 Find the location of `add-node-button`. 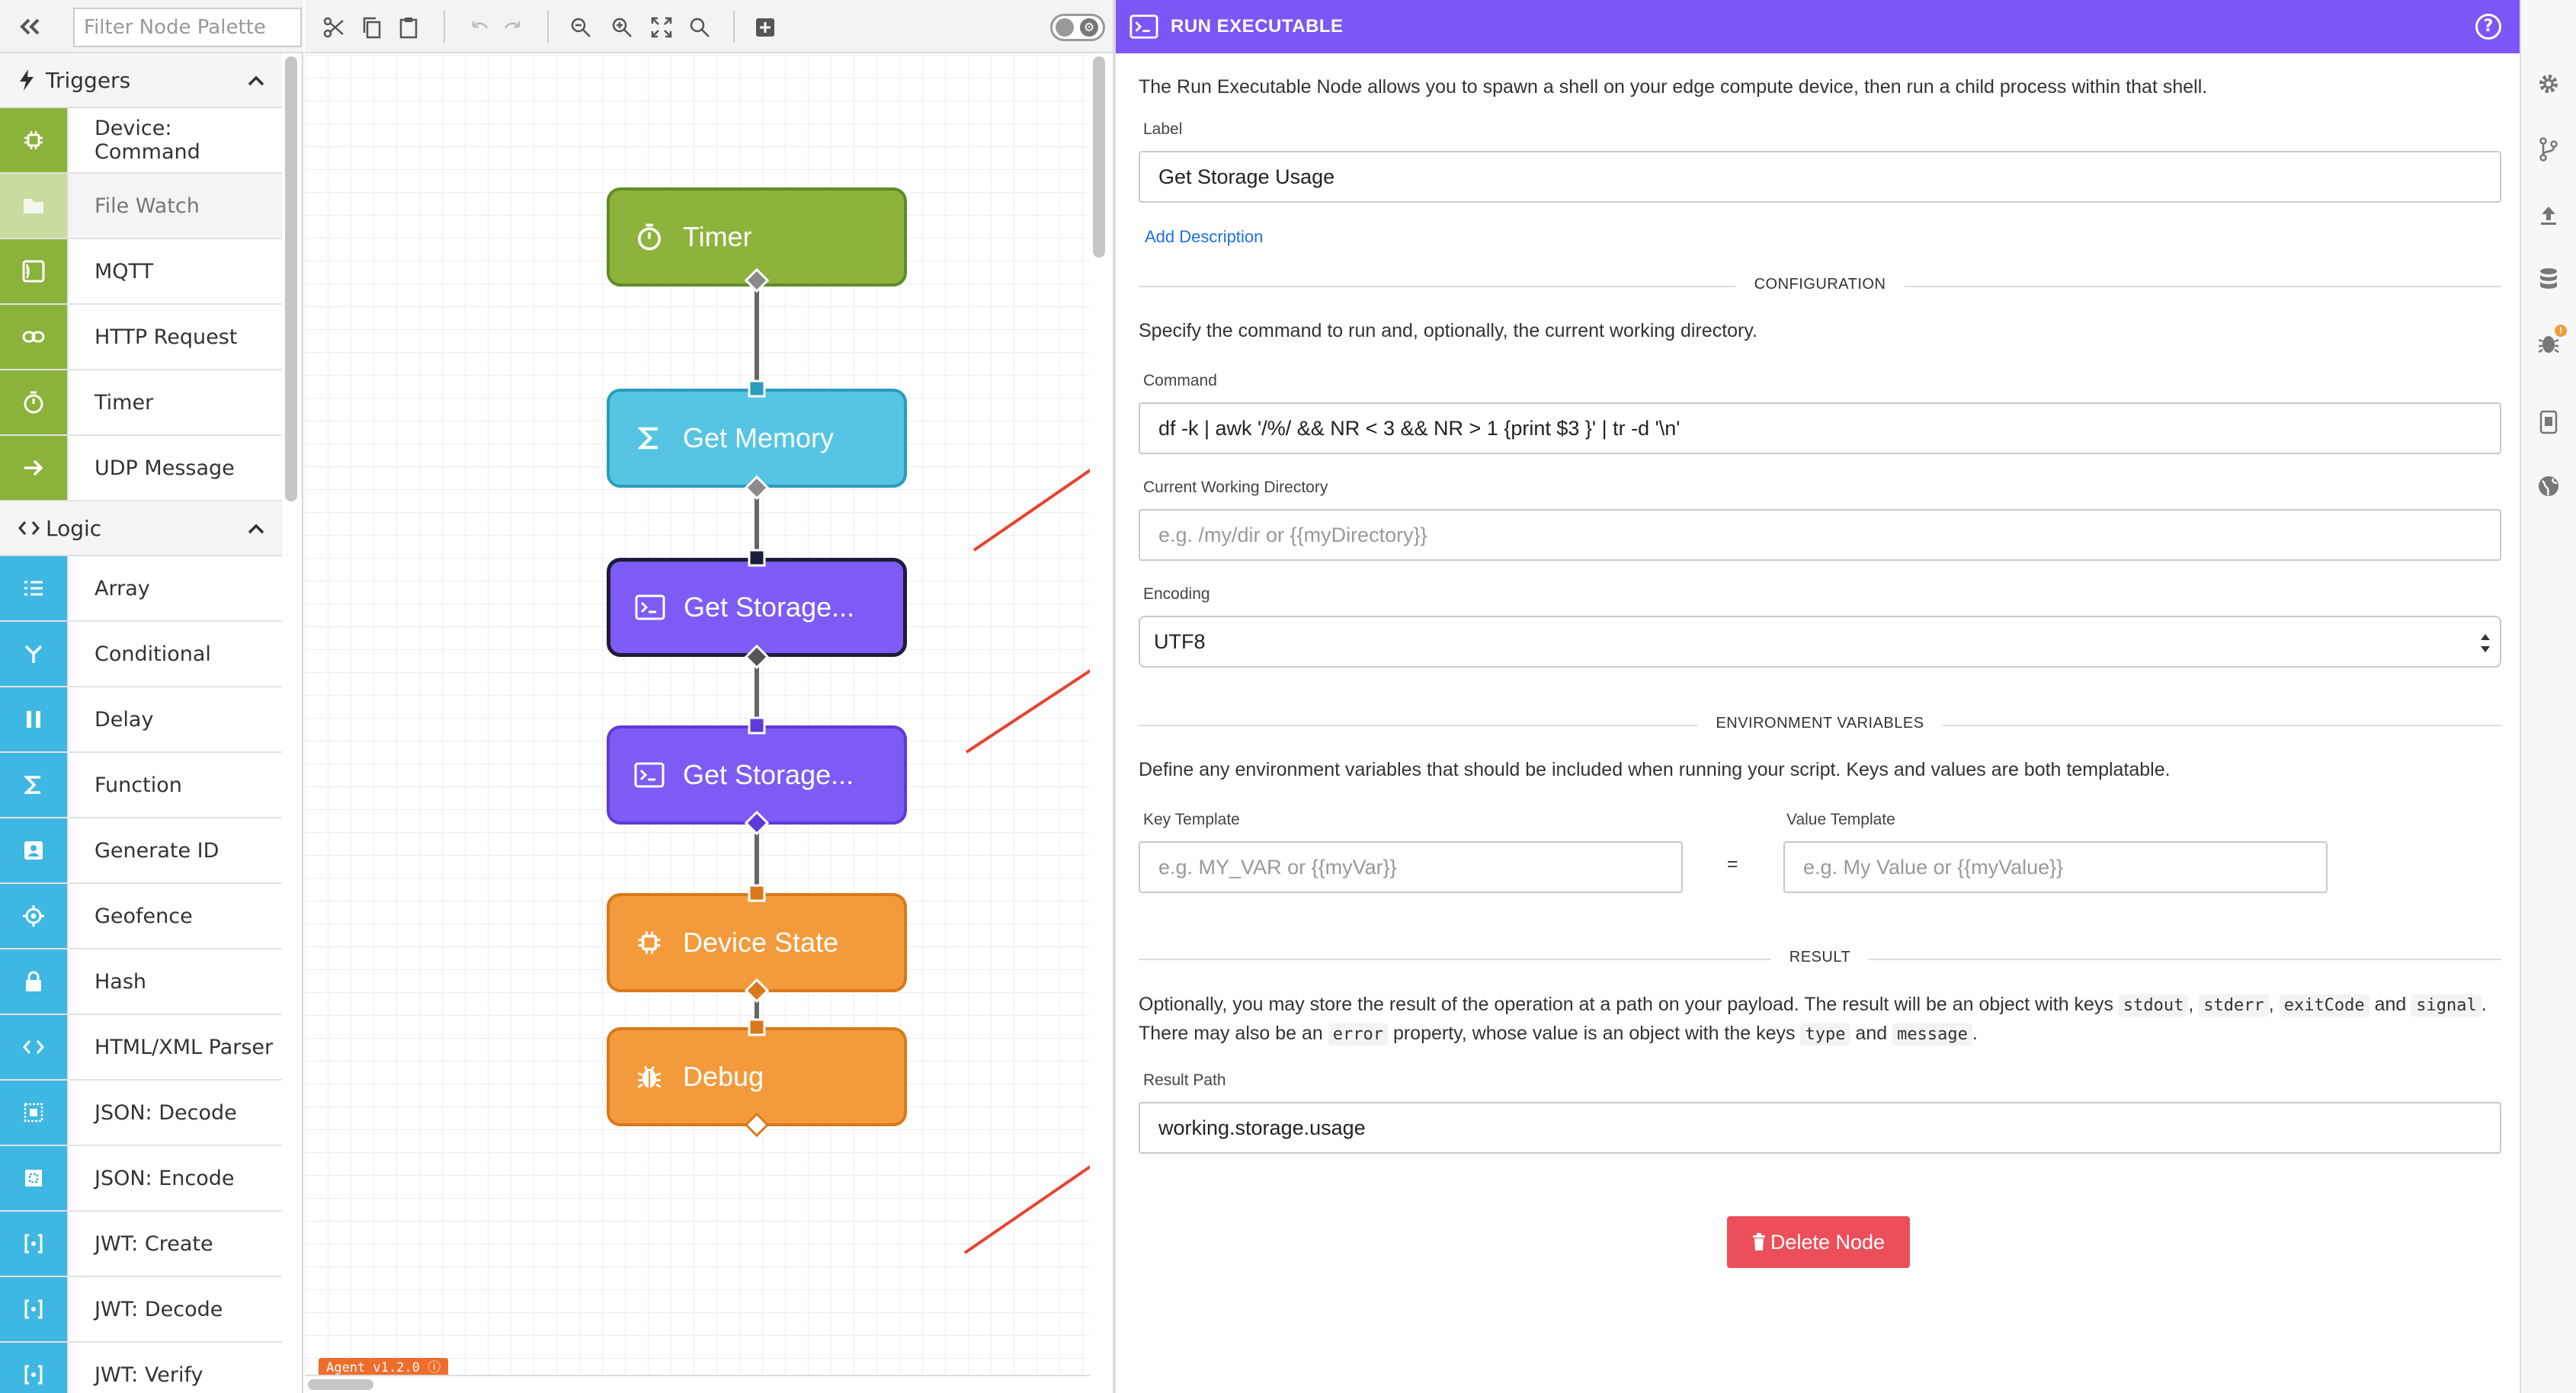

add-node-button is located at coordinates (765, 28).